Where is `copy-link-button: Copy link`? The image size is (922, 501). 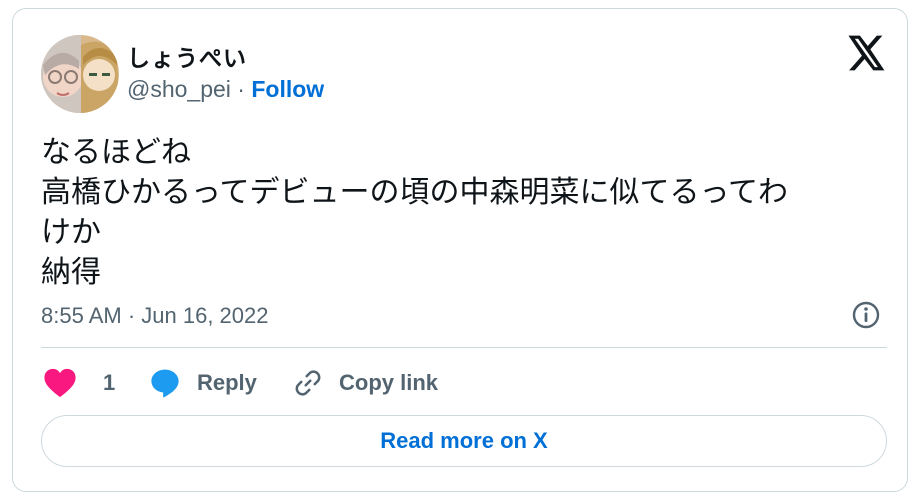
copy-link-button: Copy link is located at coordinates (365, 383).